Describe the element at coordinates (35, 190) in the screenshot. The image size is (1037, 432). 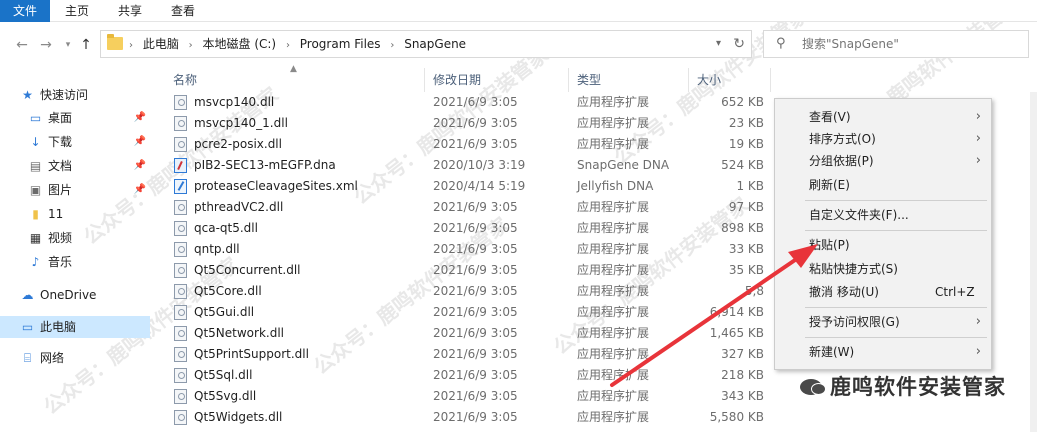
I see `picture-icon: ▣` at that location.